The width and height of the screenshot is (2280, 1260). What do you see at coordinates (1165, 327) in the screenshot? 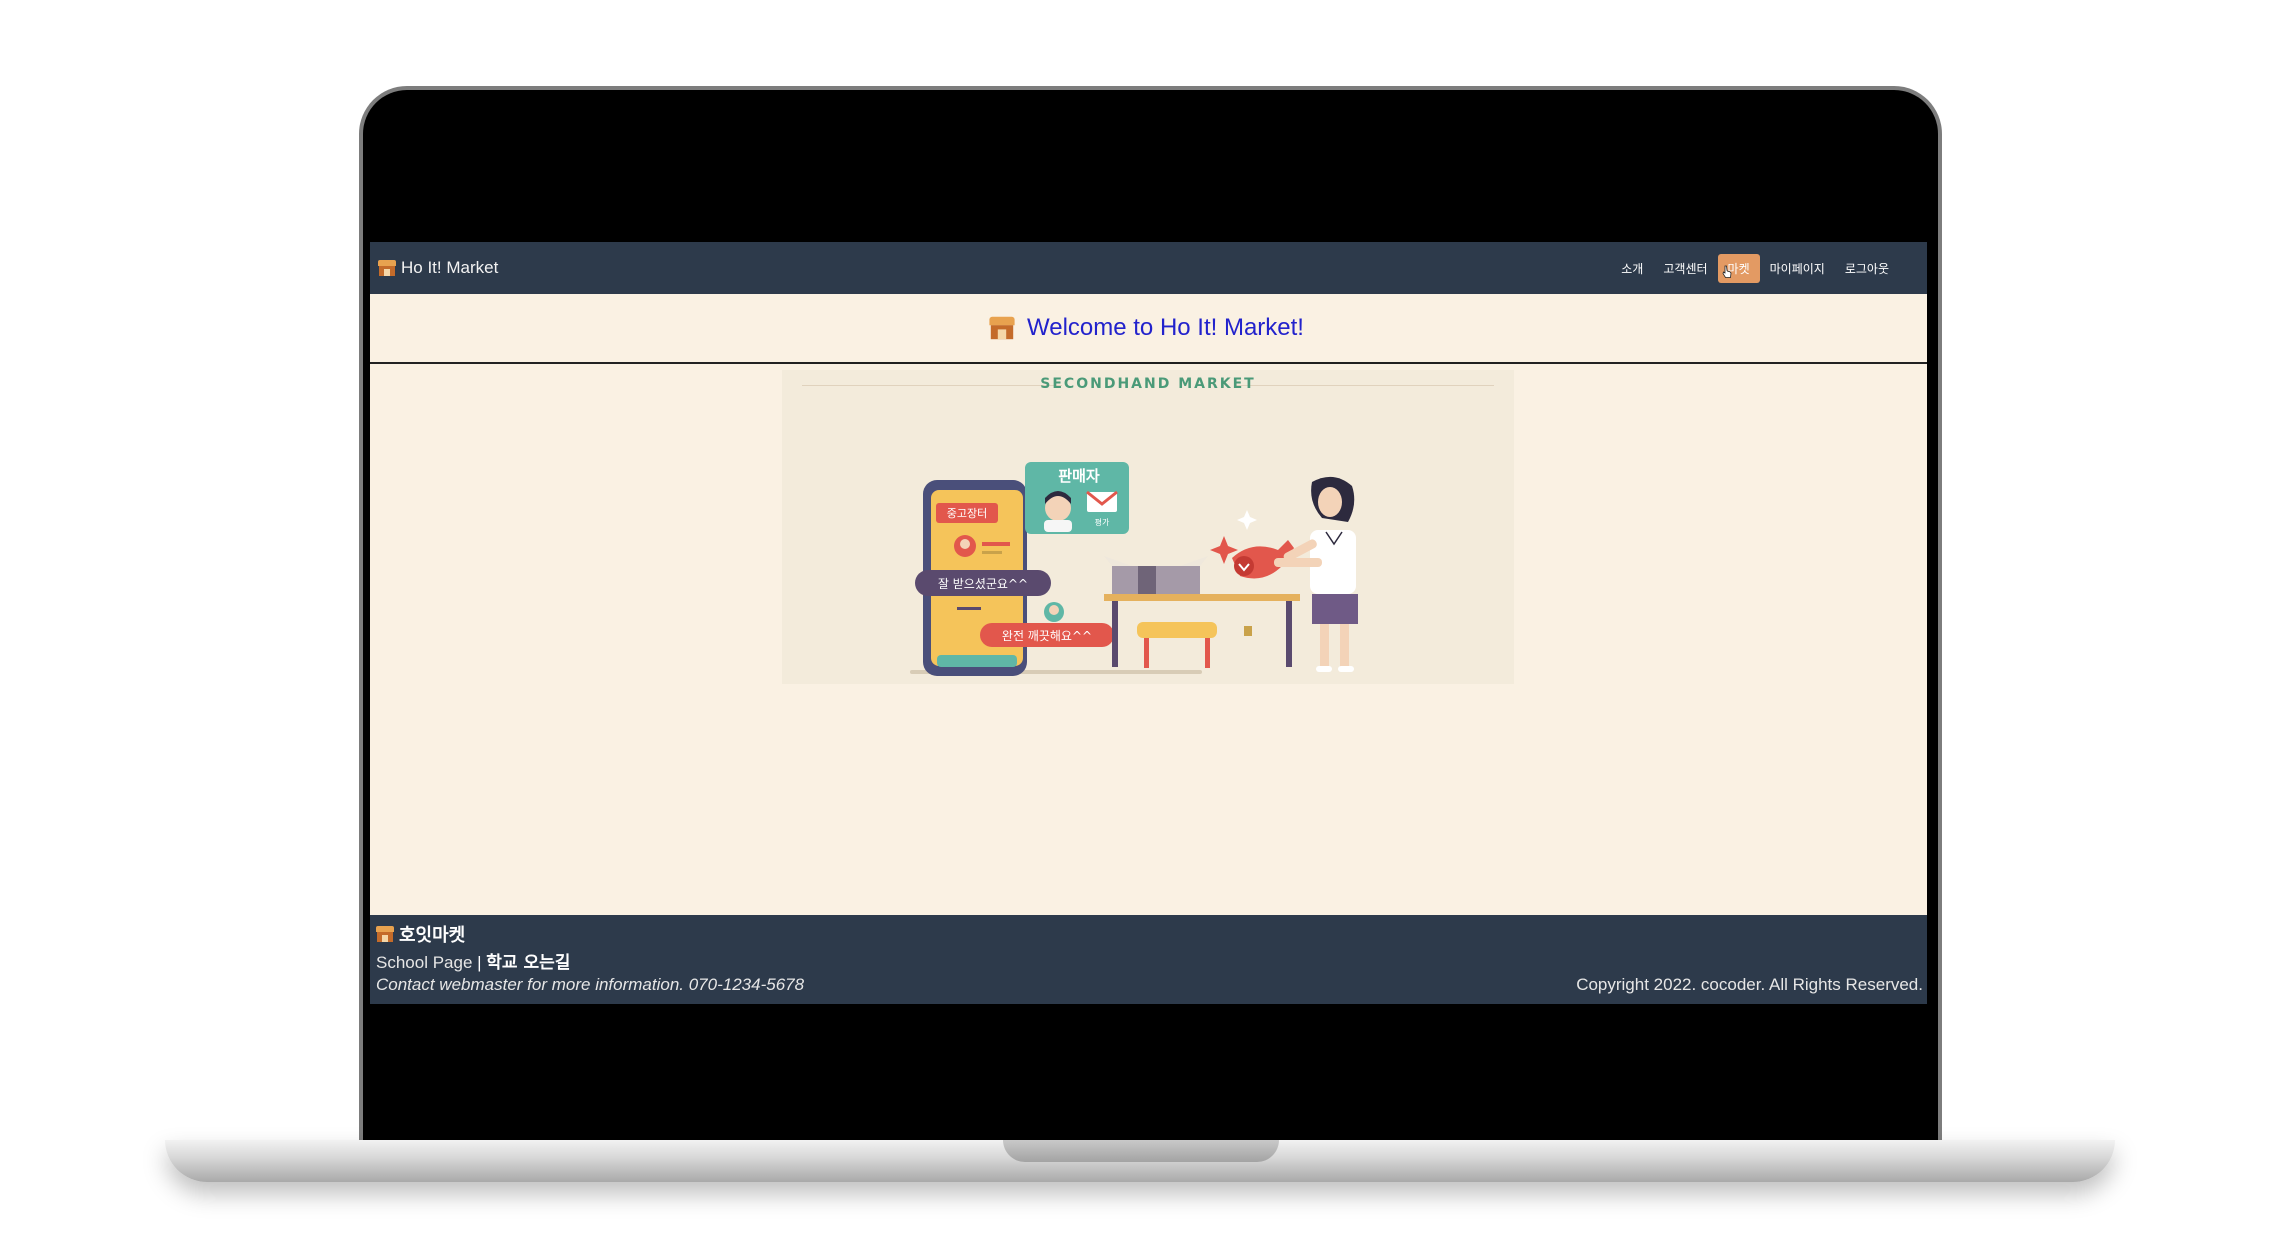
I see `welcome-title: Welcome to Ho It! Market!` at bounding box center [1165, 327].